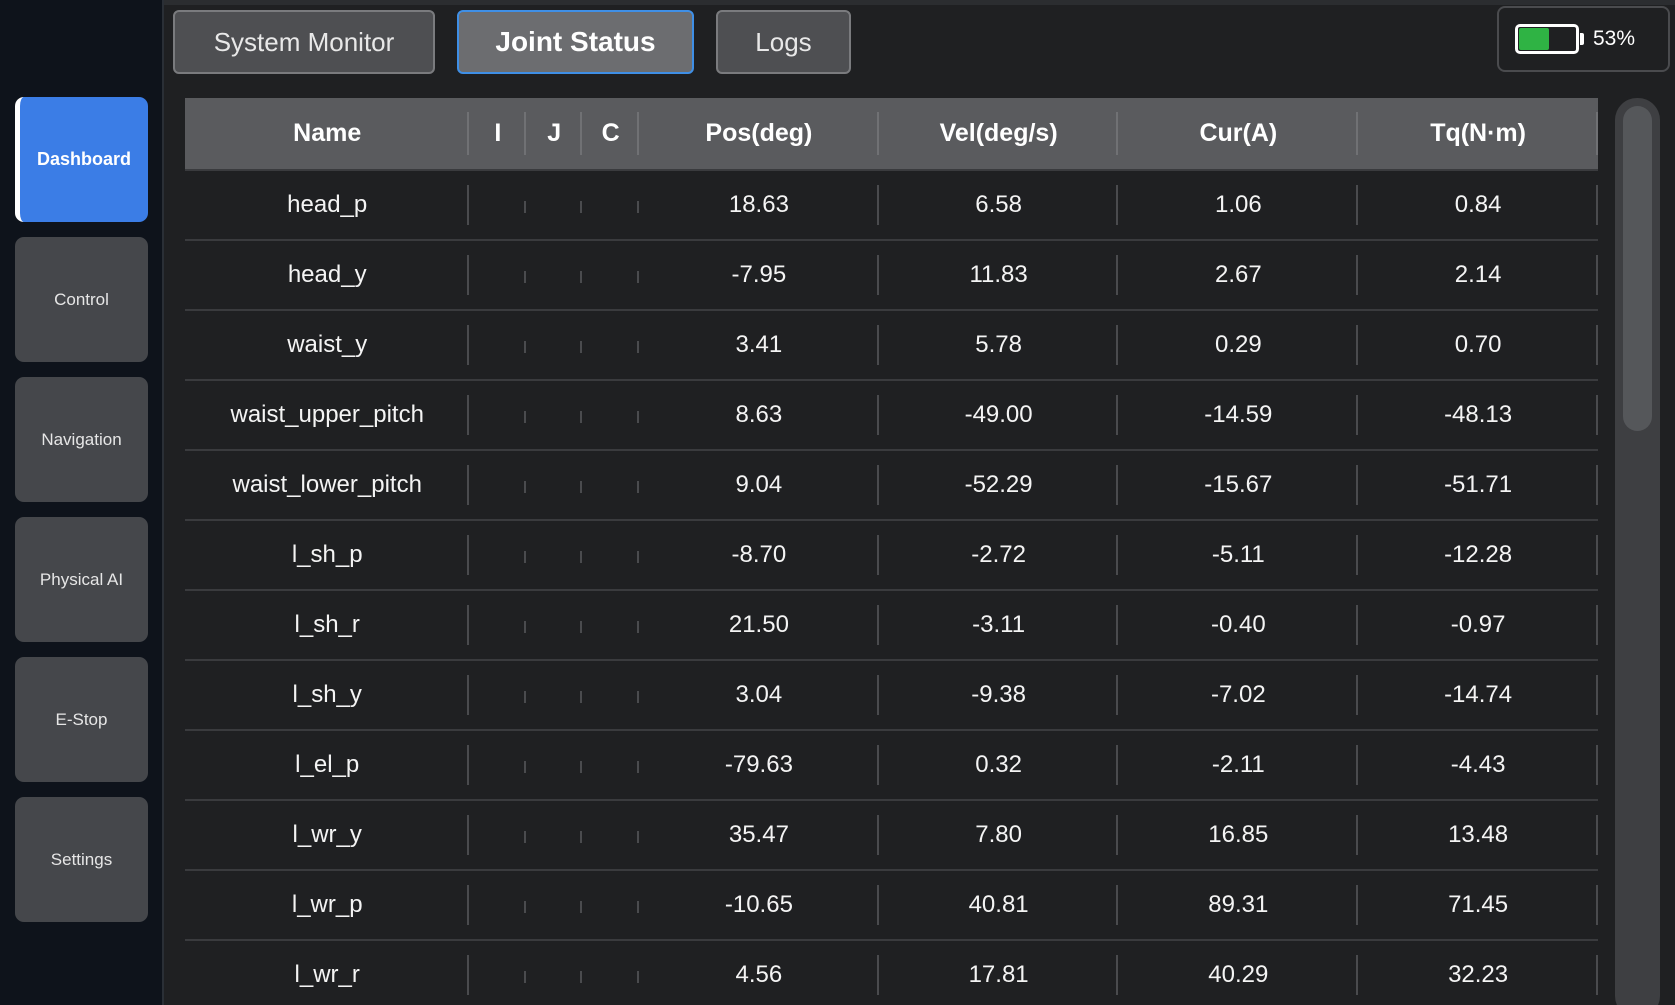 This screenshot has width=1675, height=1005. What do you see at coordinates (999, 205) in the screenshot?
I see `cell-vel: 6.58` at bounding box center [999, 205].